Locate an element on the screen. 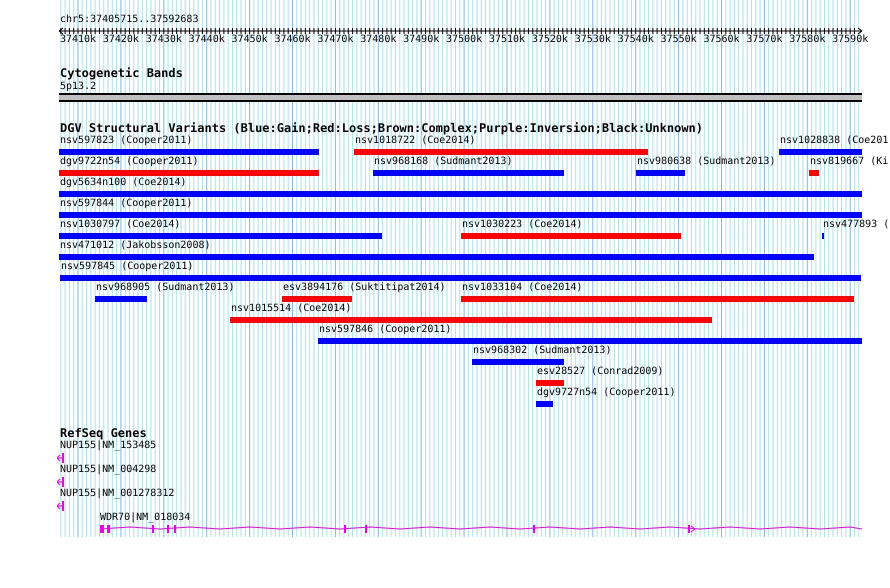  ruler-tick-label: 37500k is located at coordinates (464, 40).